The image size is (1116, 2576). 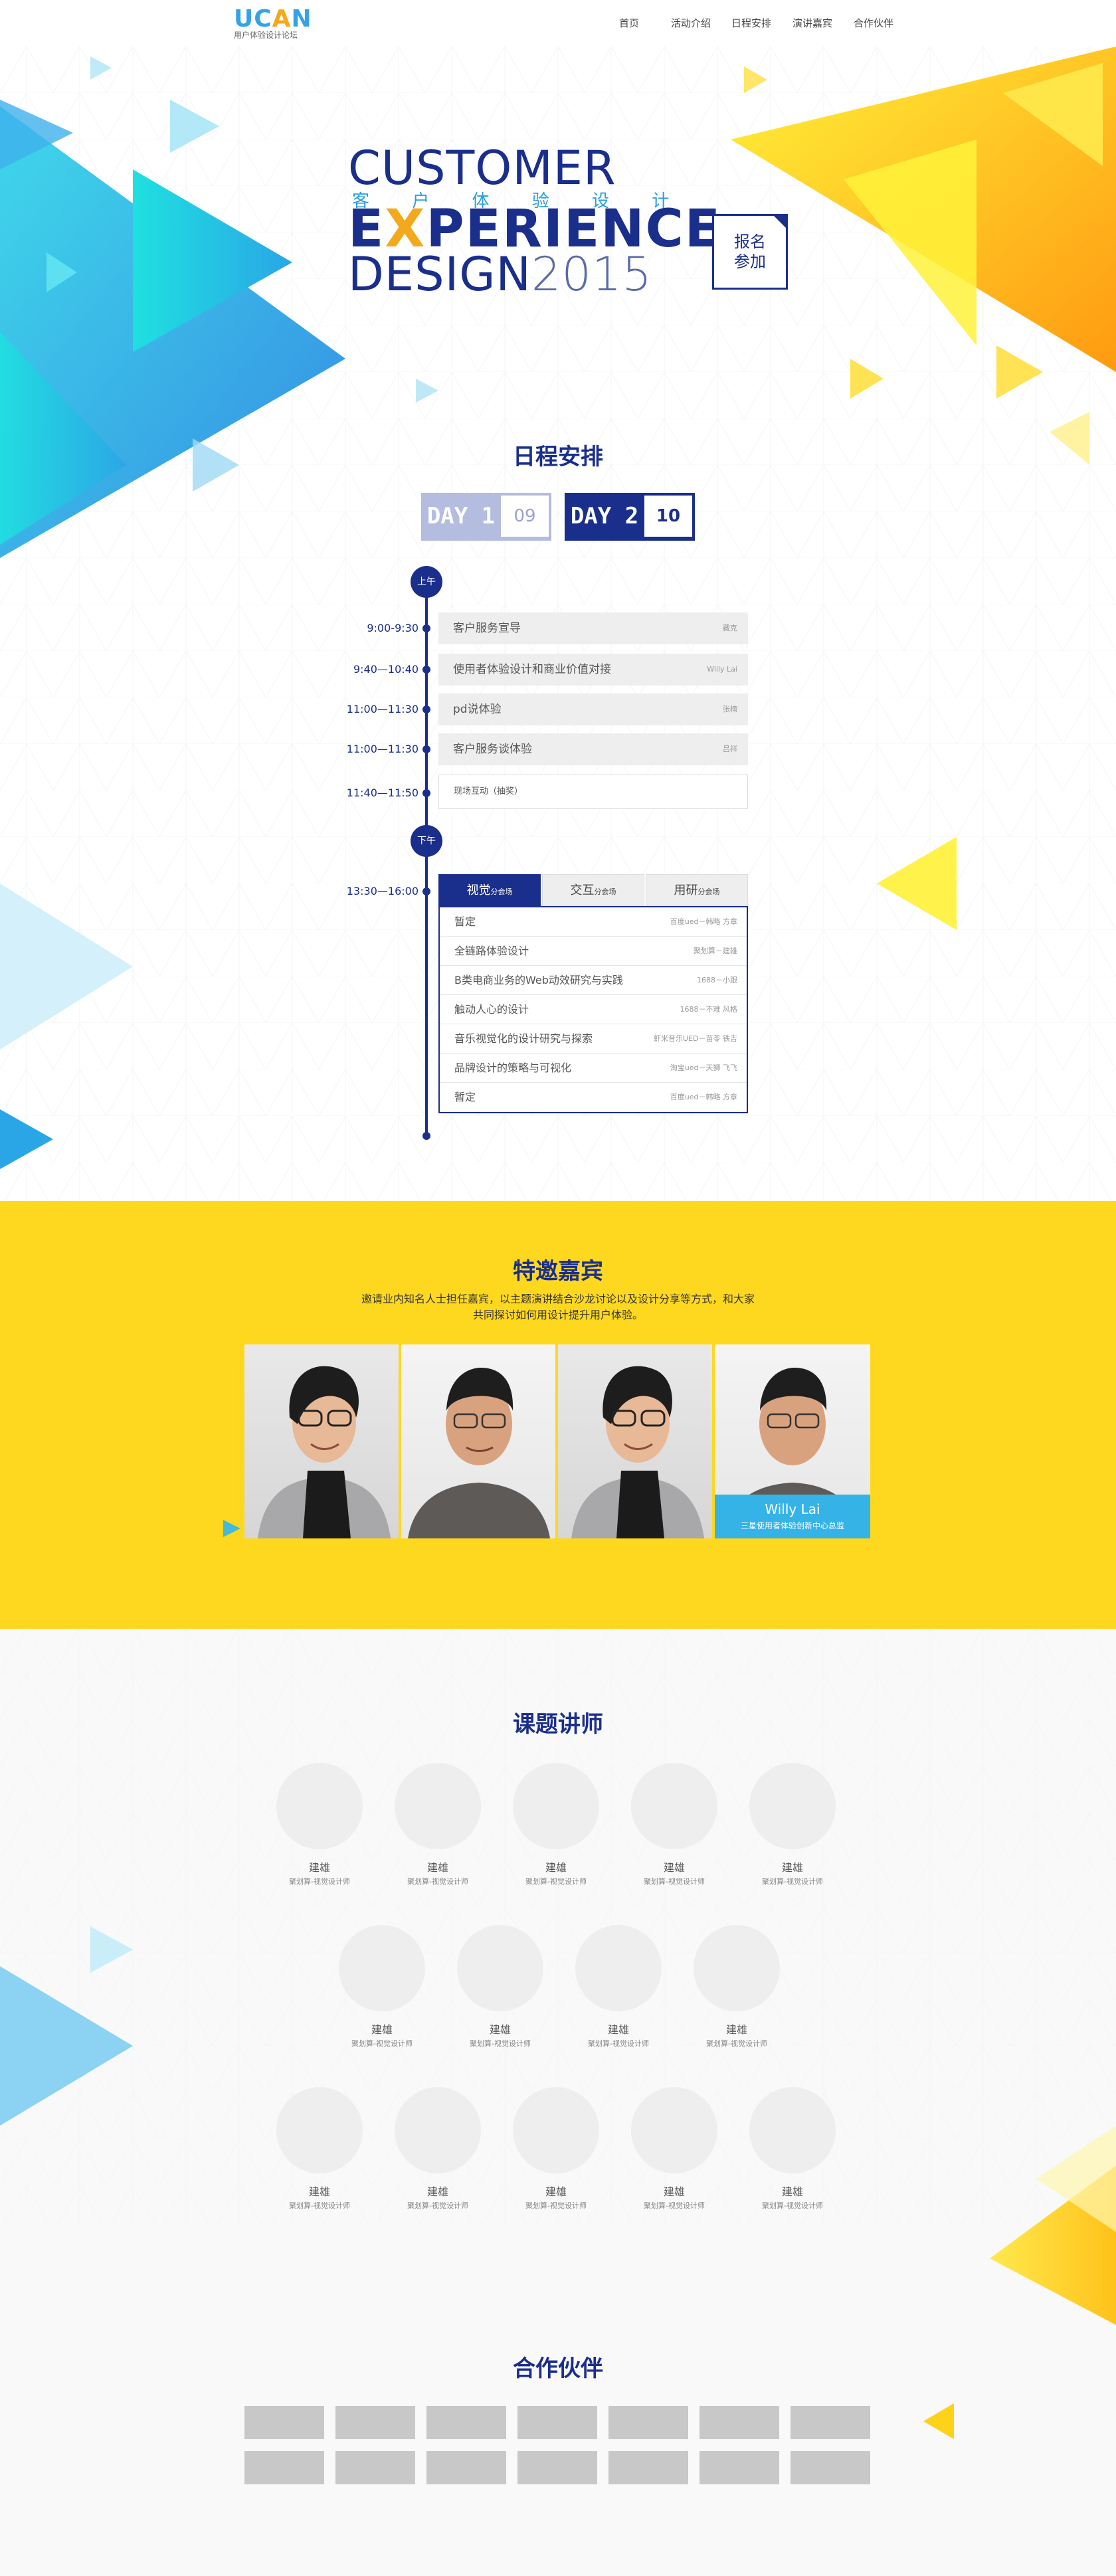 What do you see at coordinates (486, 517) in the screenshot?
I see `day1-button: DAY 1 09` at bounding box center [486, 517].